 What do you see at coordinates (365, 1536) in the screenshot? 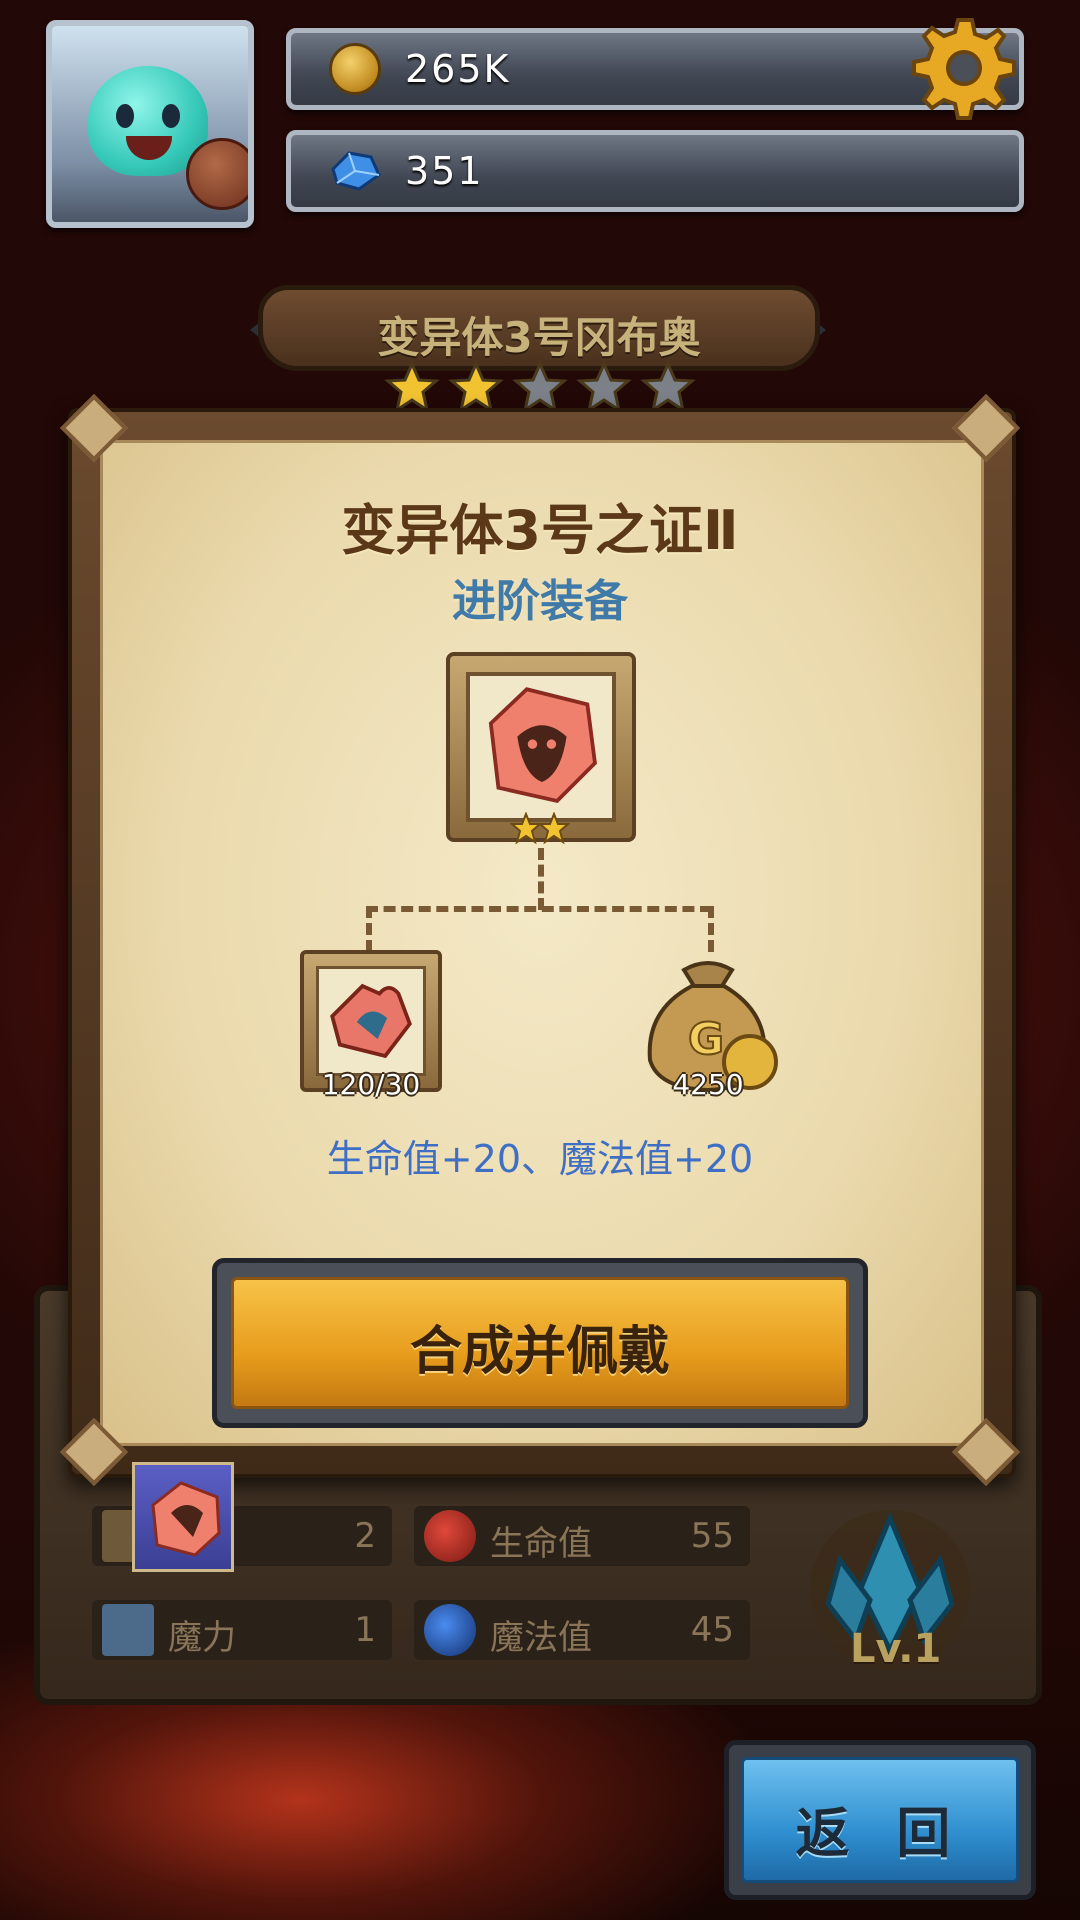
I see `stat-attack-value: 2` at bounding box center [365, 1536].